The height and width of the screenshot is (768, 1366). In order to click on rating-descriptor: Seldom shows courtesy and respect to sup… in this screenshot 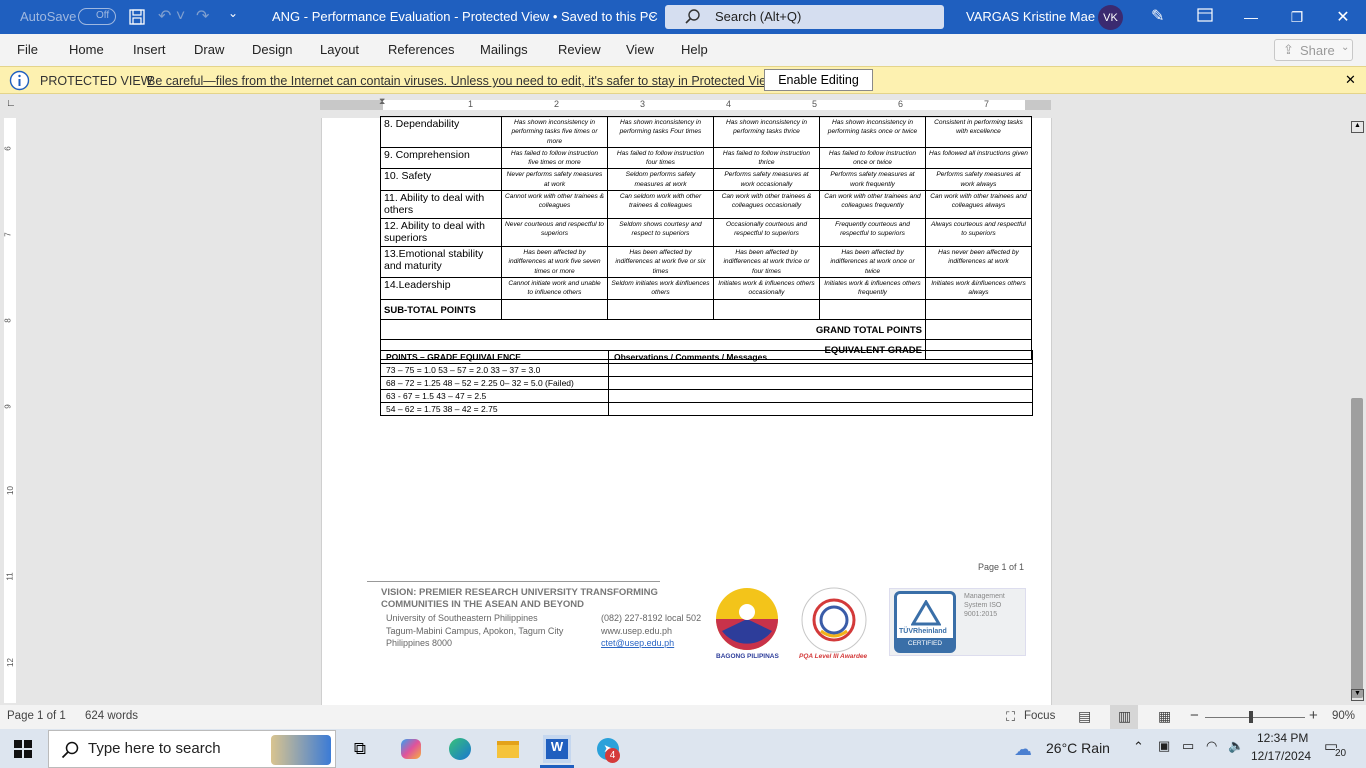, I will do `click(660, 233)`.